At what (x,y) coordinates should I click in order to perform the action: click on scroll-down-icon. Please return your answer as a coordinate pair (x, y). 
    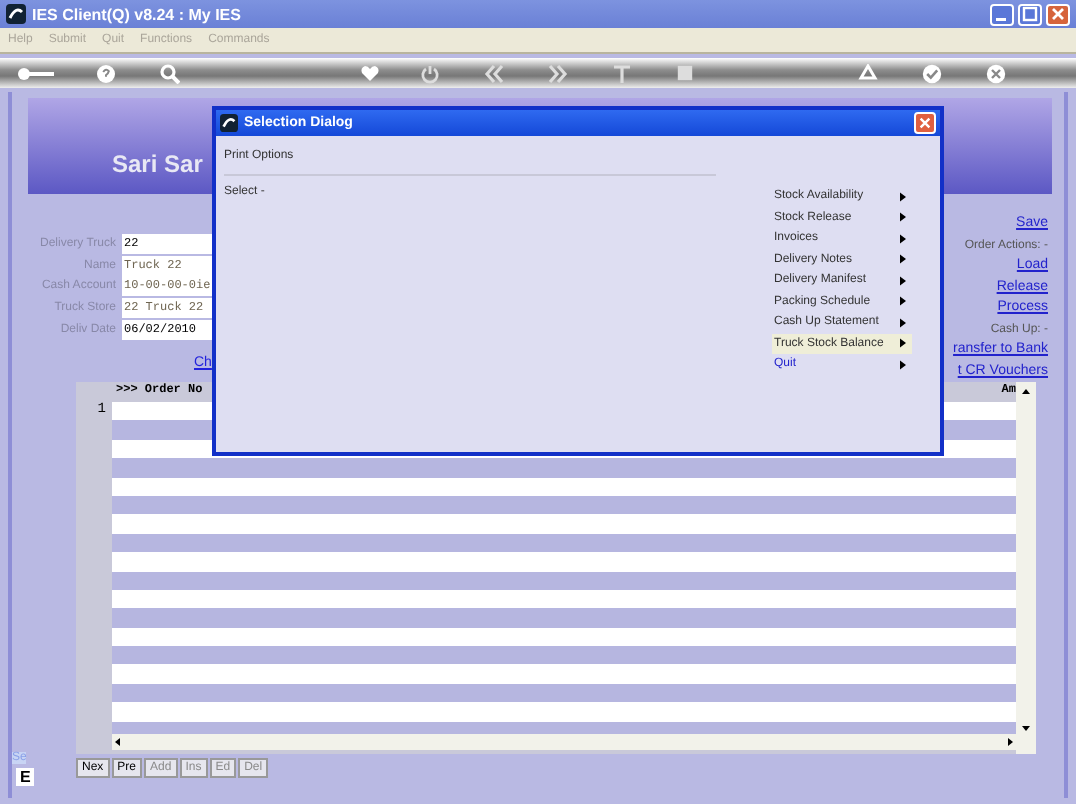
    Looking at the image, I should click on (1026, 728).